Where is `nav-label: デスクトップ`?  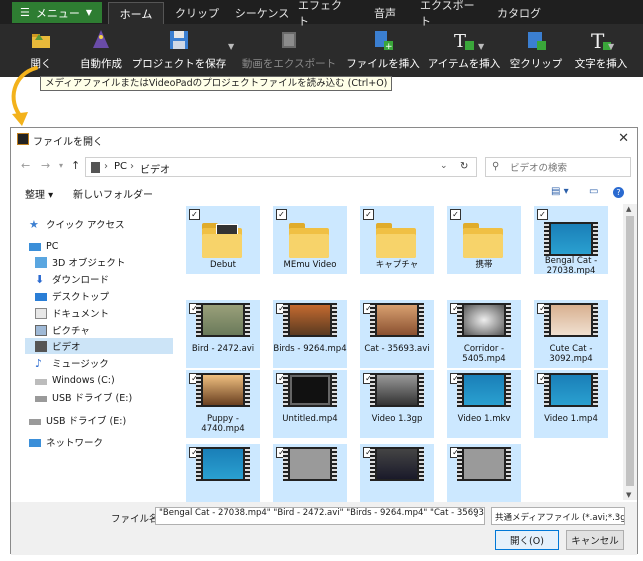 nav-label: デスクトップ is located at coordinates (81, 297).